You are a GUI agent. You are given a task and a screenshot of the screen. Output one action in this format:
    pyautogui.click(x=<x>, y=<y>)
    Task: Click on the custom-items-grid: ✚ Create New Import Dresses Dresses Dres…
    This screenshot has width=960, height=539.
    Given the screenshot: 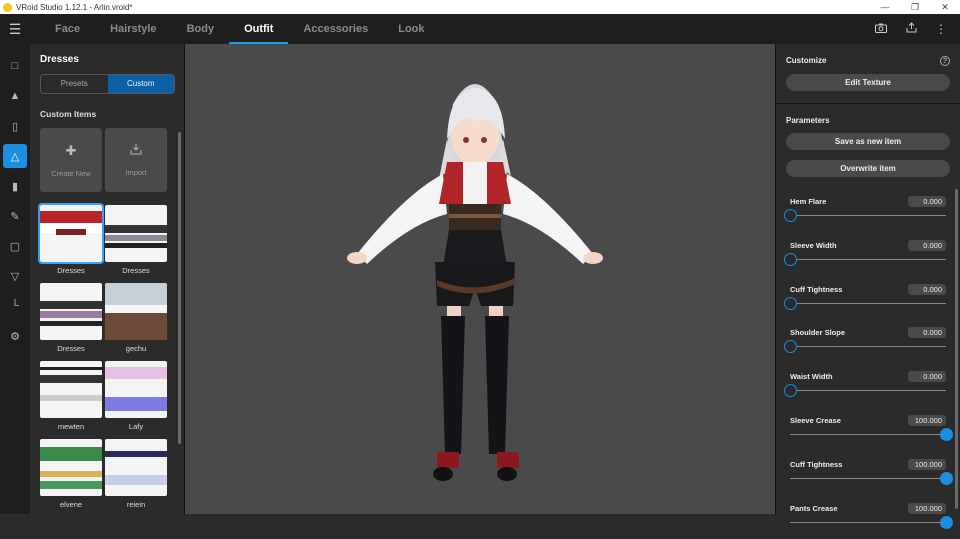 What is the action you would take?
    pyautogui.click(x=106, y=321)
    